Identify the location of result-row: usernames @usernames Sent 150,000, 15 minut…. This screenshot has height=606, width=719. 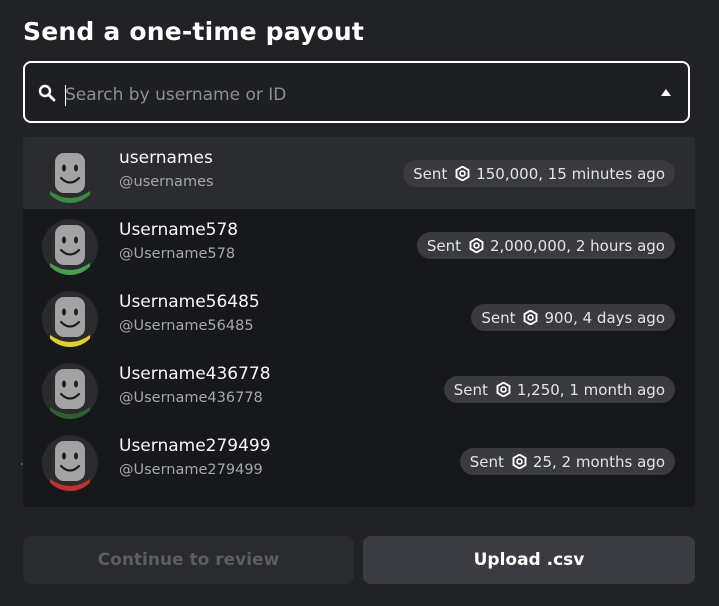
(359, 173).